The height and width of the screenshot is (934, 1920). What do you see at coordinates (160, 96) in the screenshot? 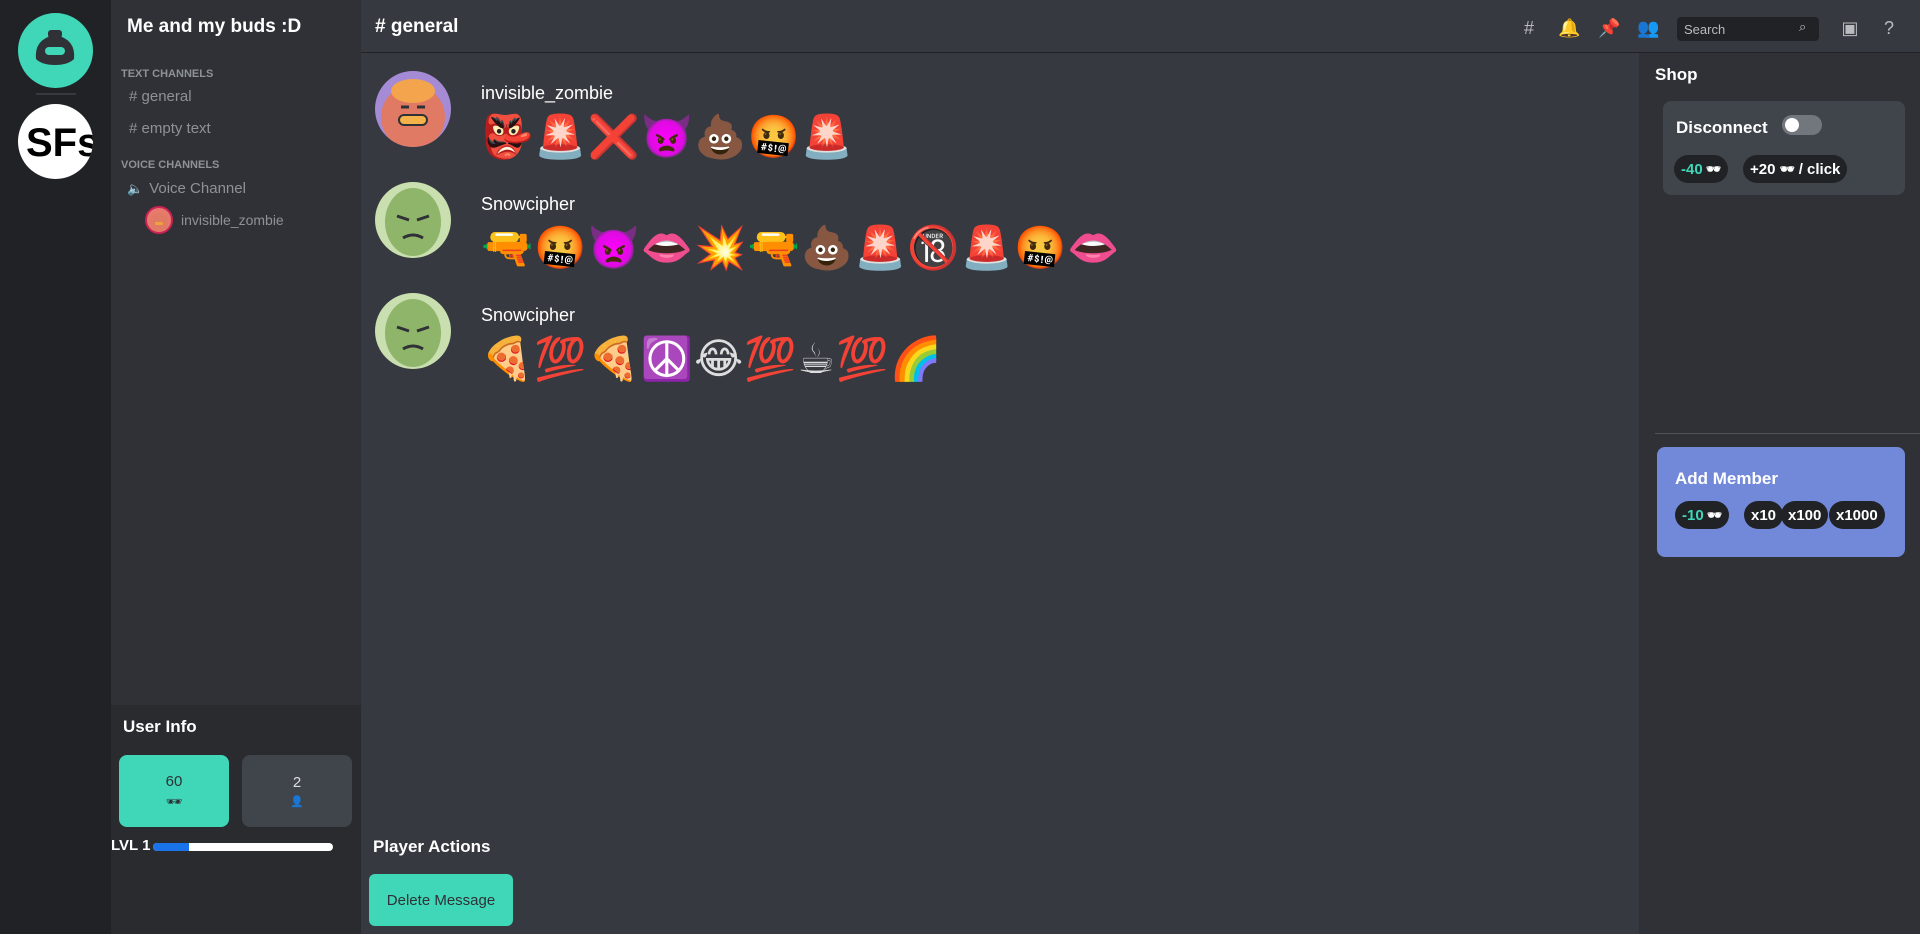
I see `channel-general: # general` at bounding box center [160, 96].